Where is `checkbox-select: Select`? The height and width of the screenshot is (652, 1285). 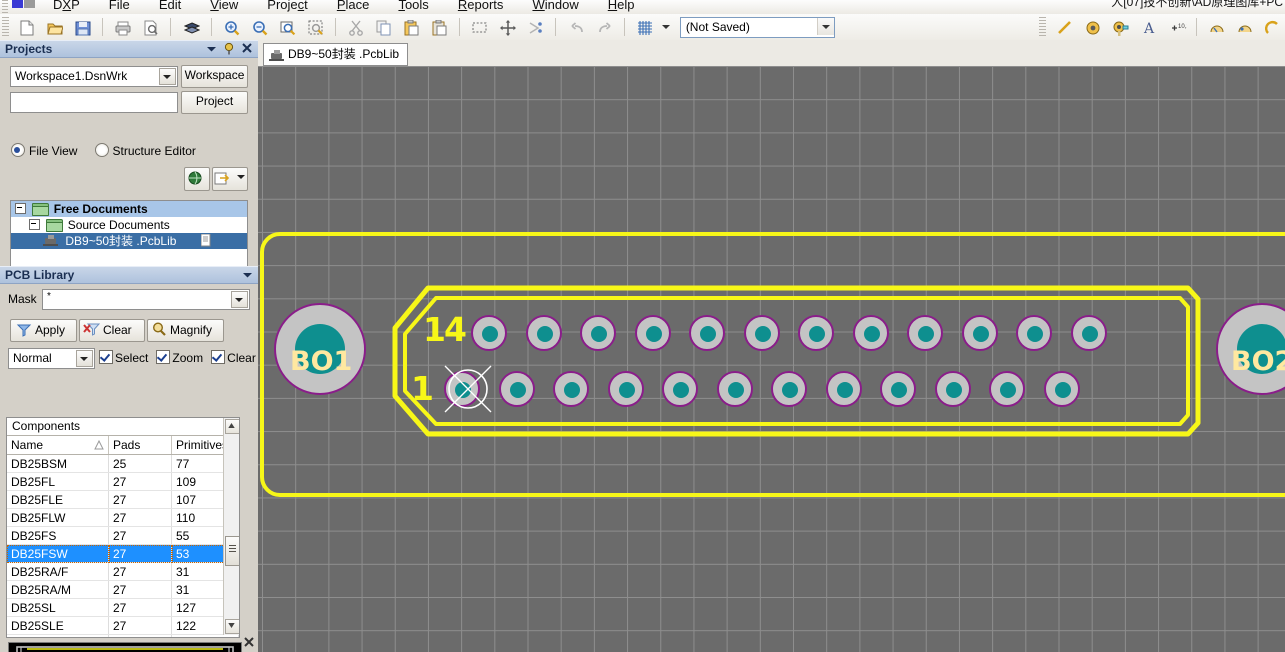 checkbox-select: Select is located at coordinates (123, 357).